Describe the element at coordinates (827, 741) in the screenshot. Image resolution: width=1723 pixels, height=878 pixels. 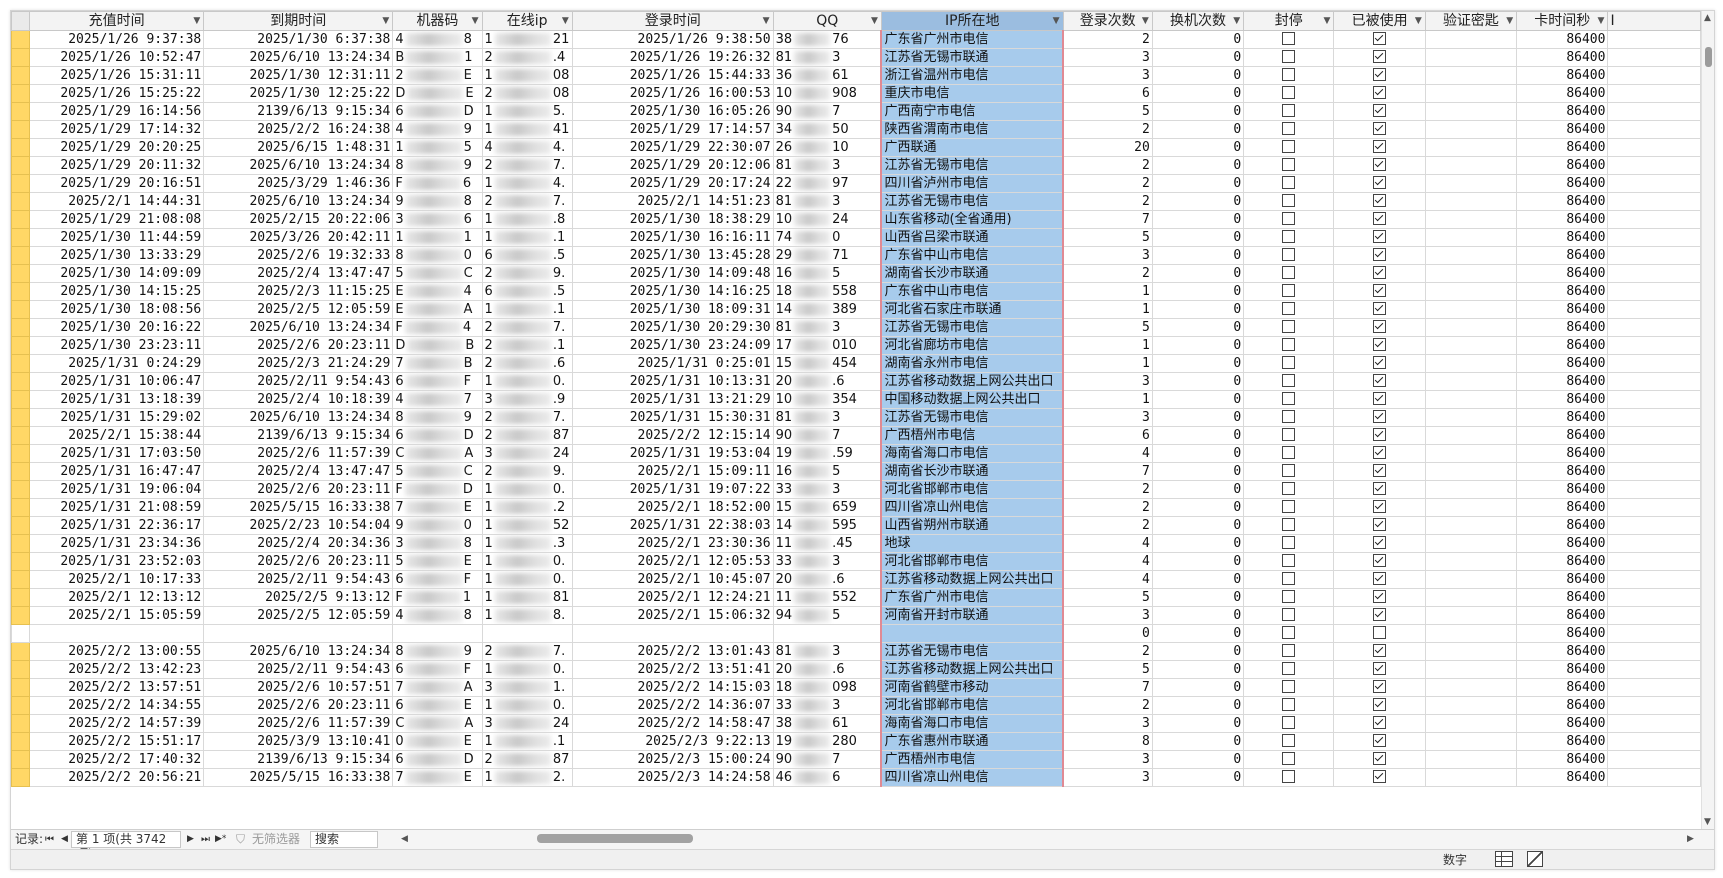
I see `cell-qq: 19 280` at that location.